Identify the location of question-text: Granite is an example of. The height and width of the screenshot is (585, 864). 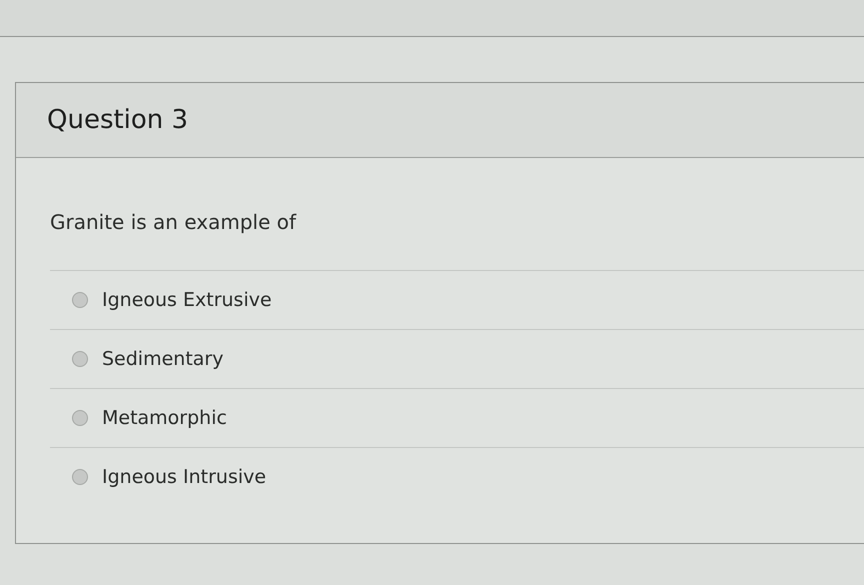
(174, 222).